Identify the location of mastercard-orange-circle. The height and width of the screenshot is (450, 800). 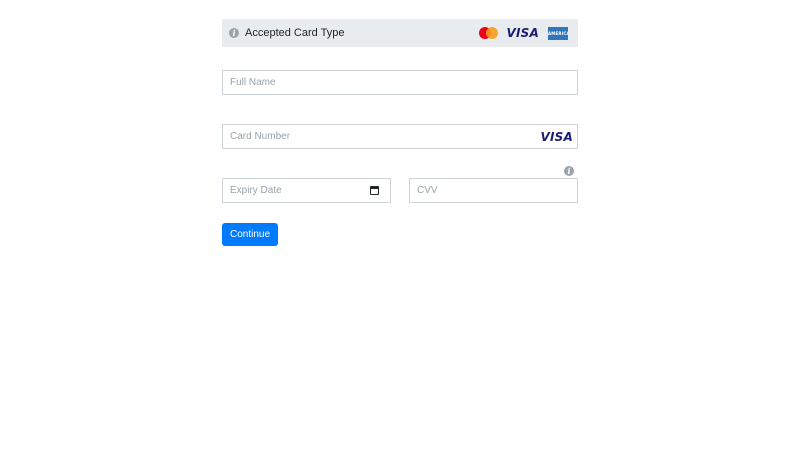
(491, 33).